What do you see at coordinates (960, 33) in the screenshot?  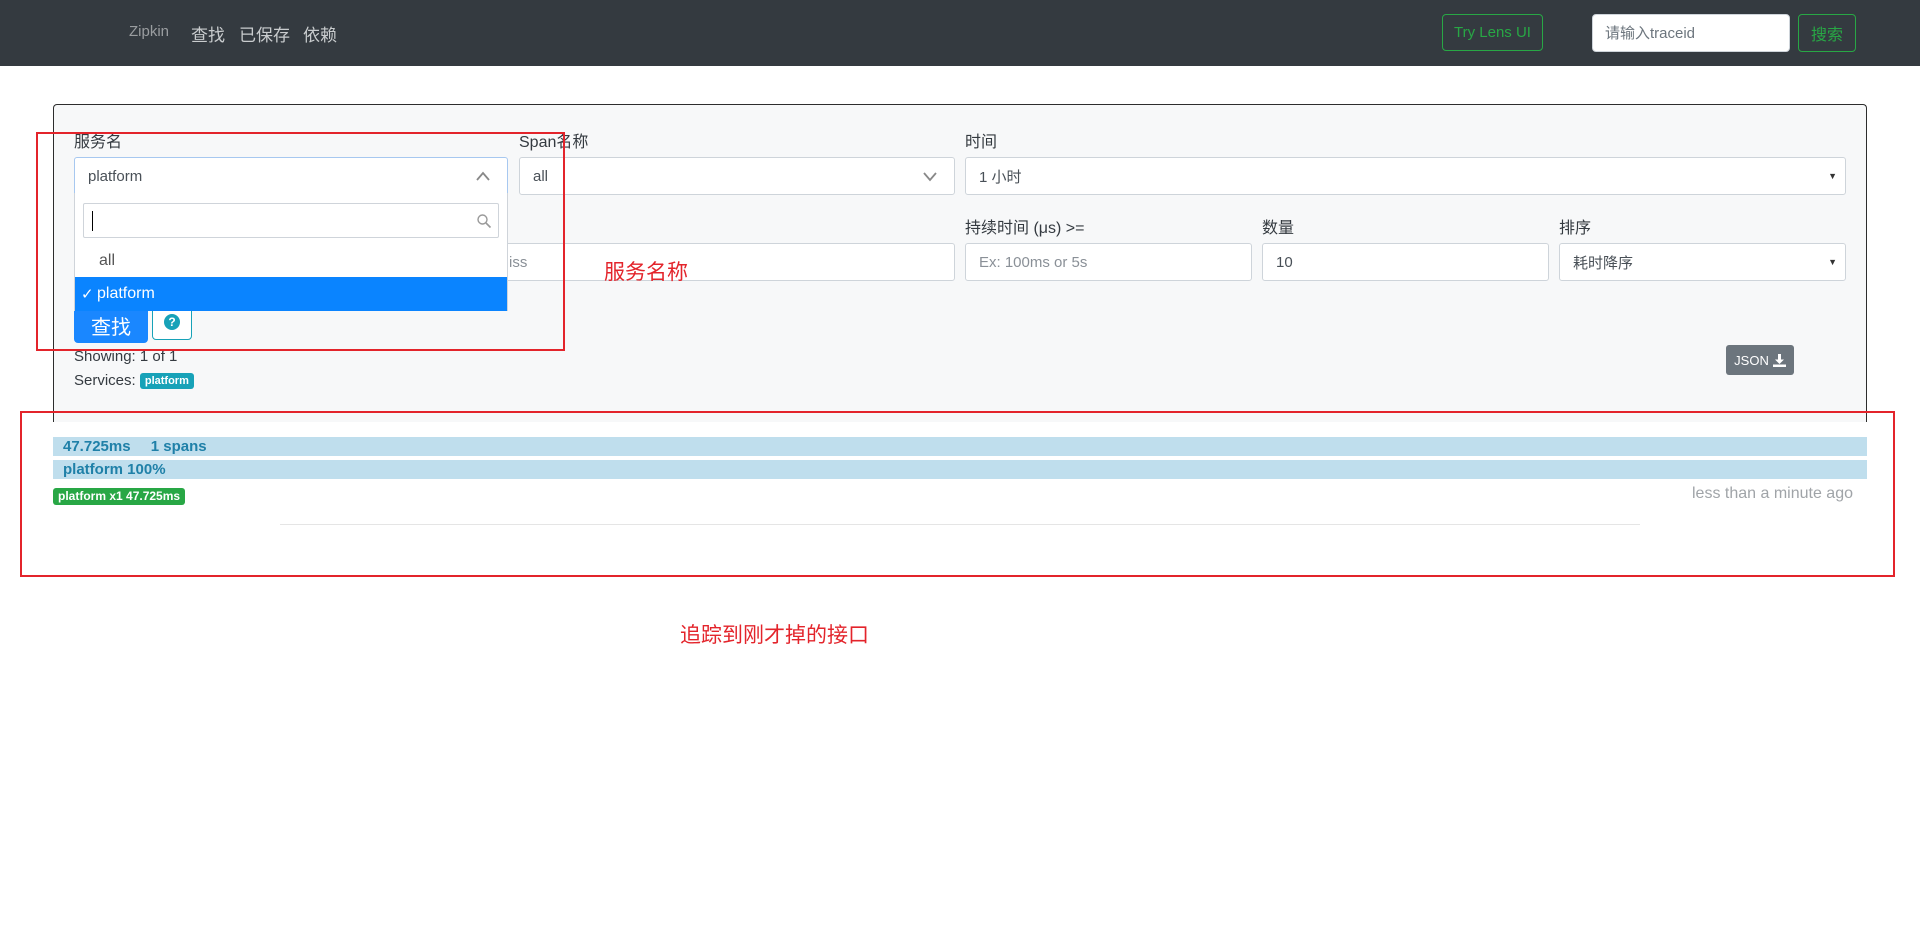 I see `top-navbar: Zipkin 查找 已保存 依赖 Try Lens UI 搜索` at bounding box center [960, 33].